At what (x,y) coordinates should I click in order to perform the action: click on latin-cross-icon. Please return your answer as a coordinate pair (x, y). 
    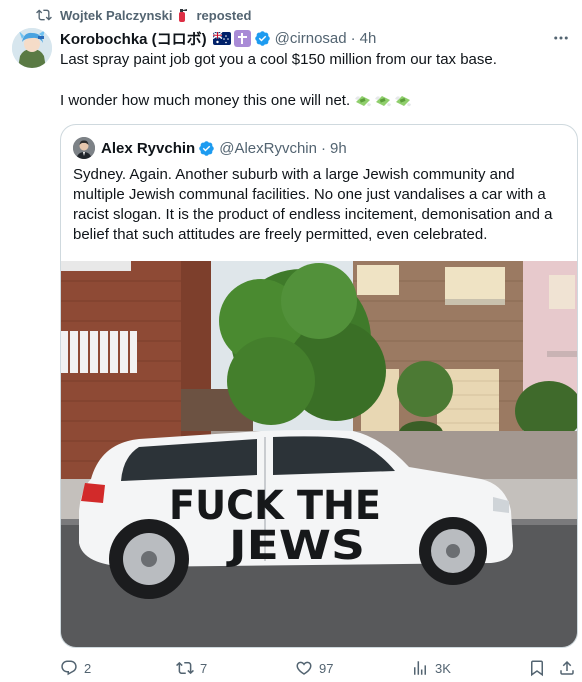
    Looking at the image, I should click on (242, 38).